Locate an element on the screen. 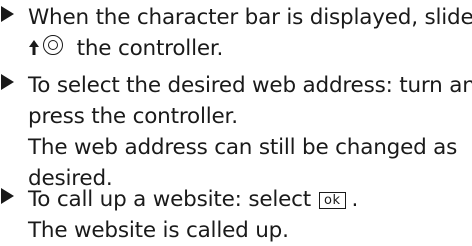 The image size is (472, 246). step-3-period: . is located at coordinates (355, 199).